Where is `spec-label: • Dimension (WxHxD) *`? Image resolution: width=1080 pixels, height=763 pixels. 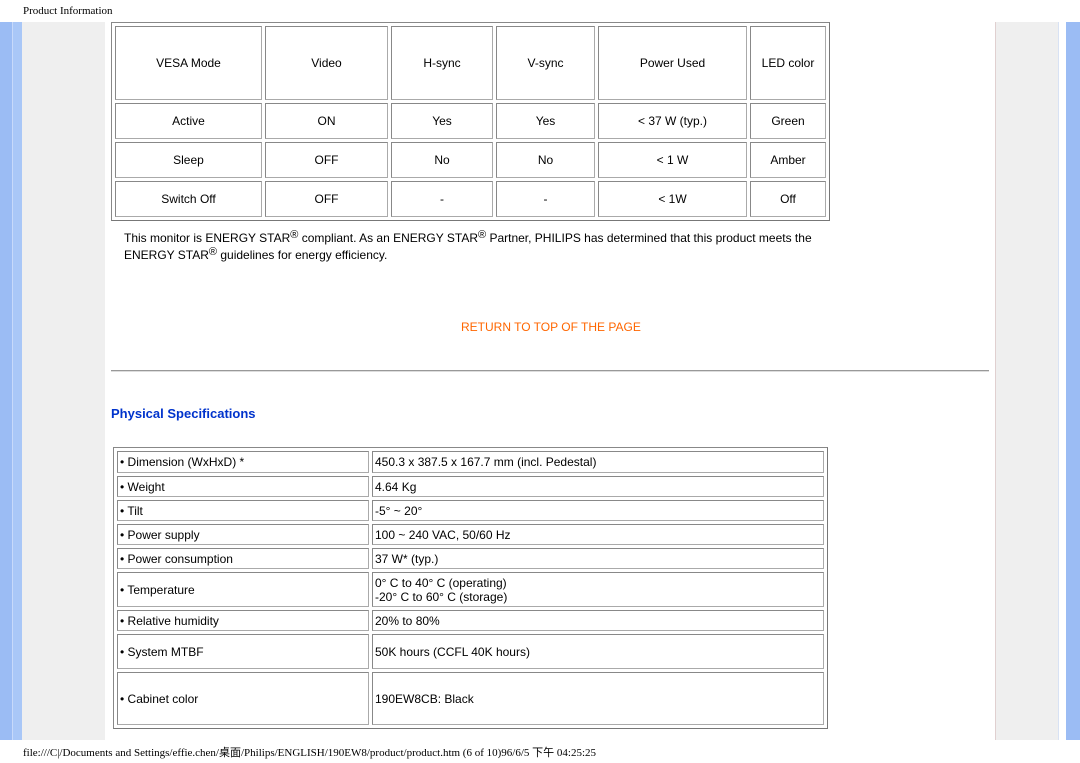
spec-label: • Dimension (WxHxD) * is located at coordinates (243, 462).